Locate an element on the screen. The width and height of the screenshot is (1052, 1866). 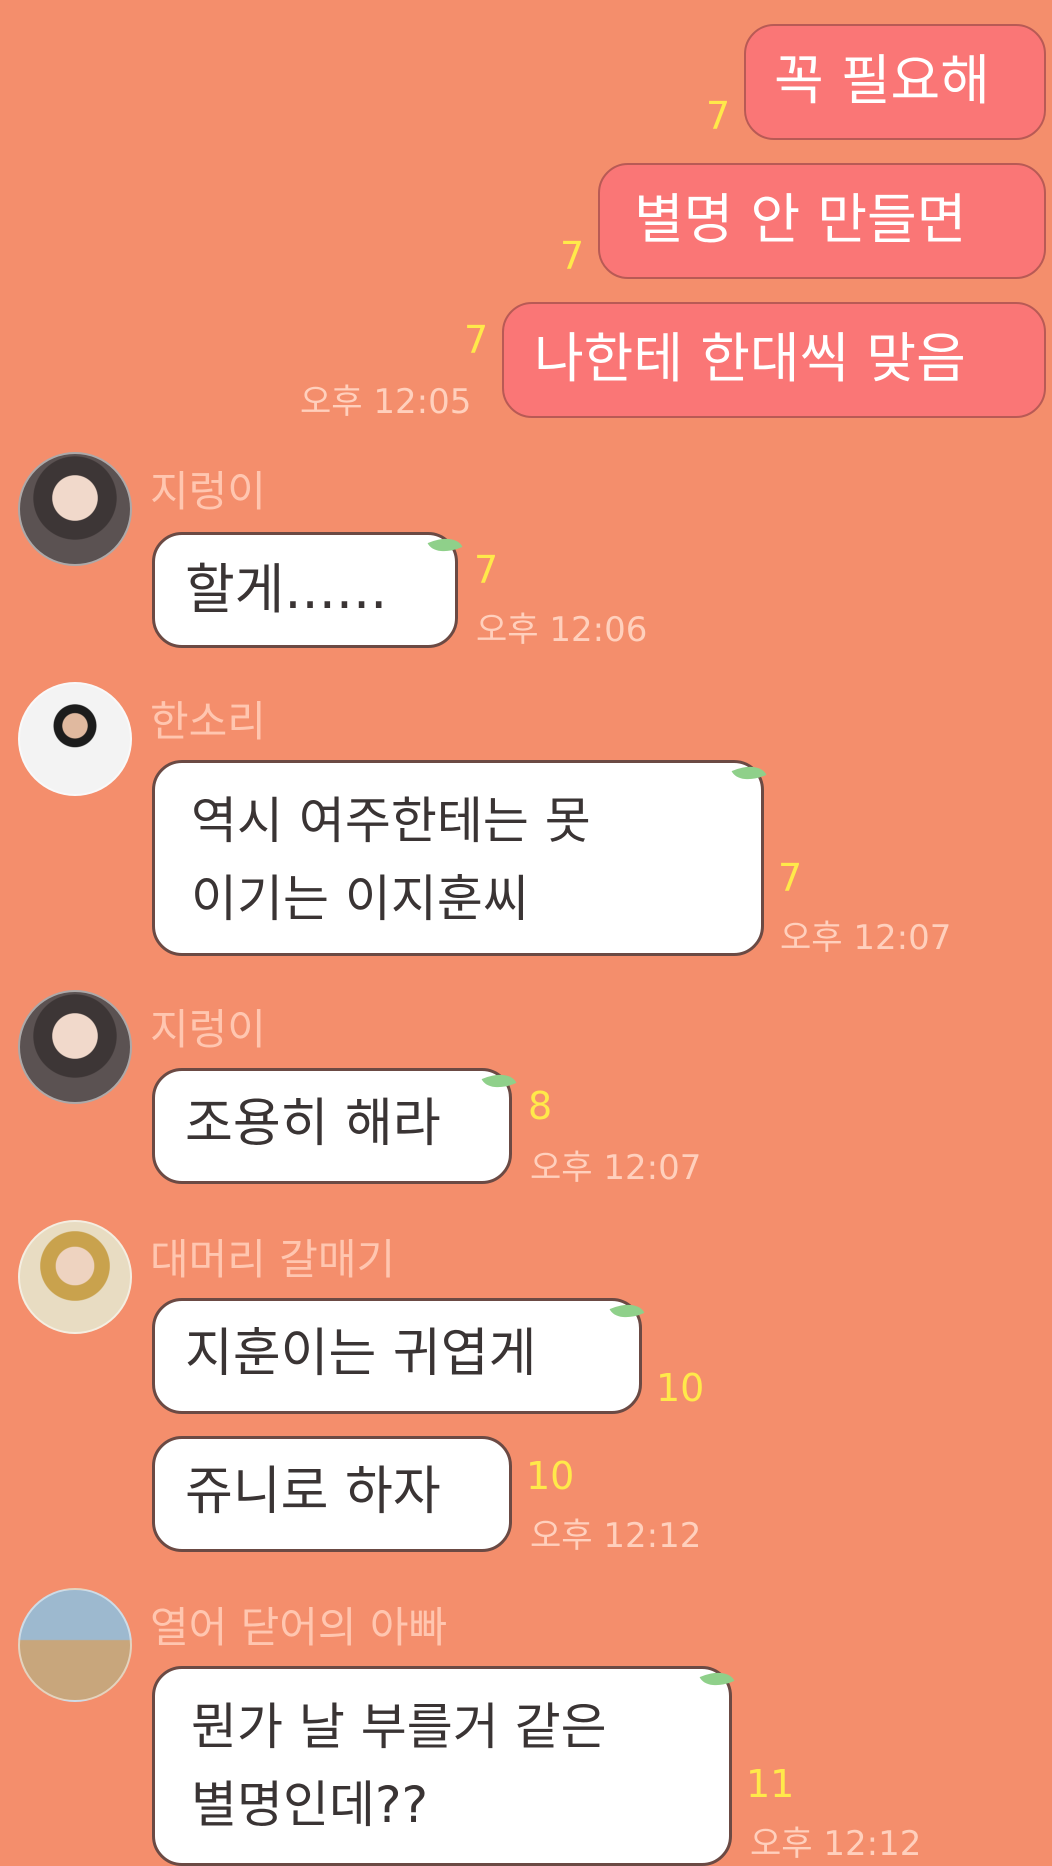
incoming-message: 역시 여주한테는 못 이기는 이지훈씨 is located at coordinates (458, 858).